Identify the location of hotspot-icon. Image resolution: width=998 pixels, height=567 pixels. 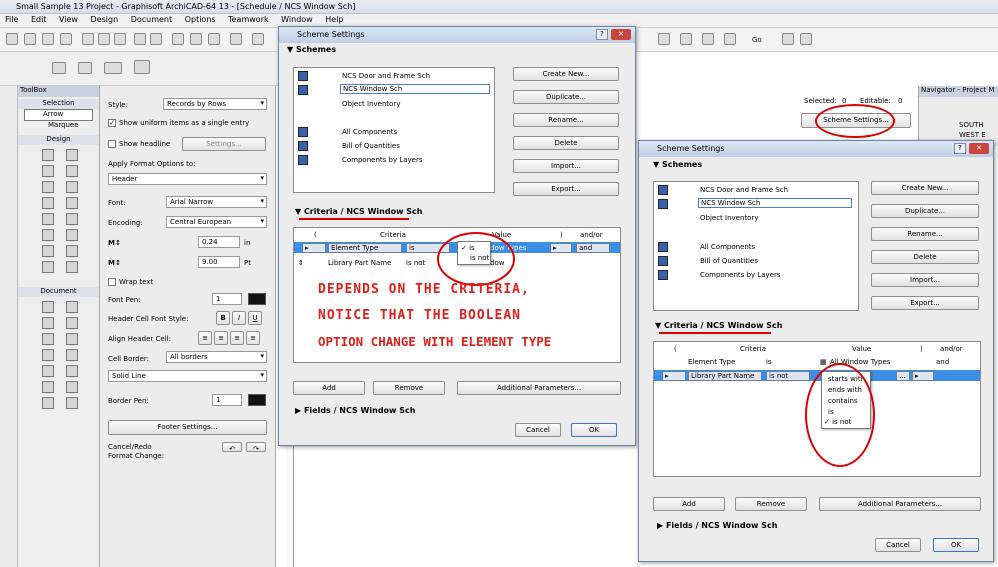
(72, 371).